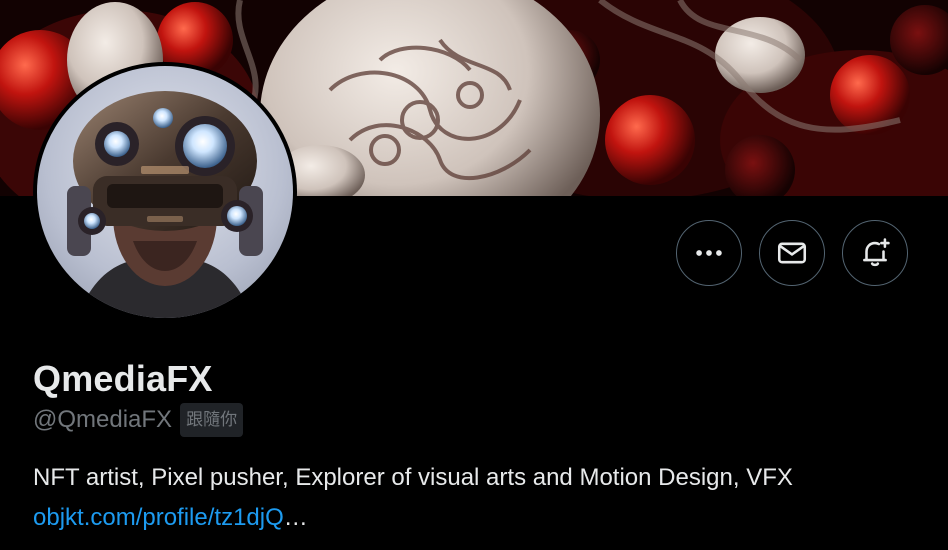  What do you see at coordinates (103, 419) in the screenshot?
I see `user-handle: @QmediaFX` at bounding box center [103, 419].